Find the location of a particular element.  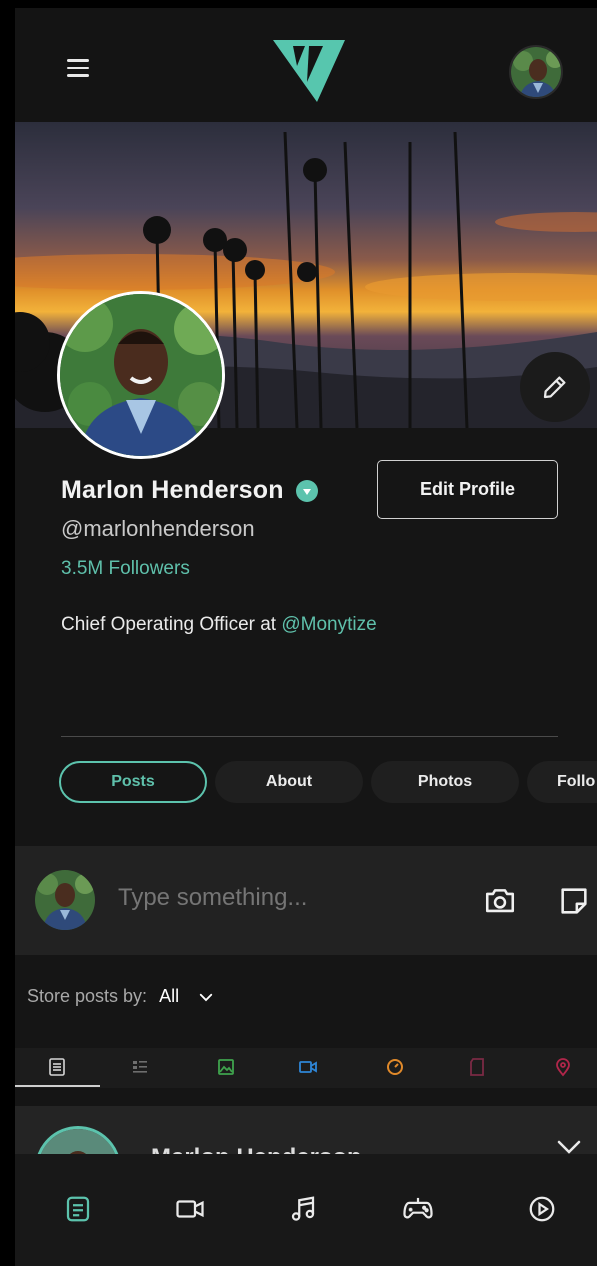

sort-row: Store posts by: All is located at coordinates (121, 996).